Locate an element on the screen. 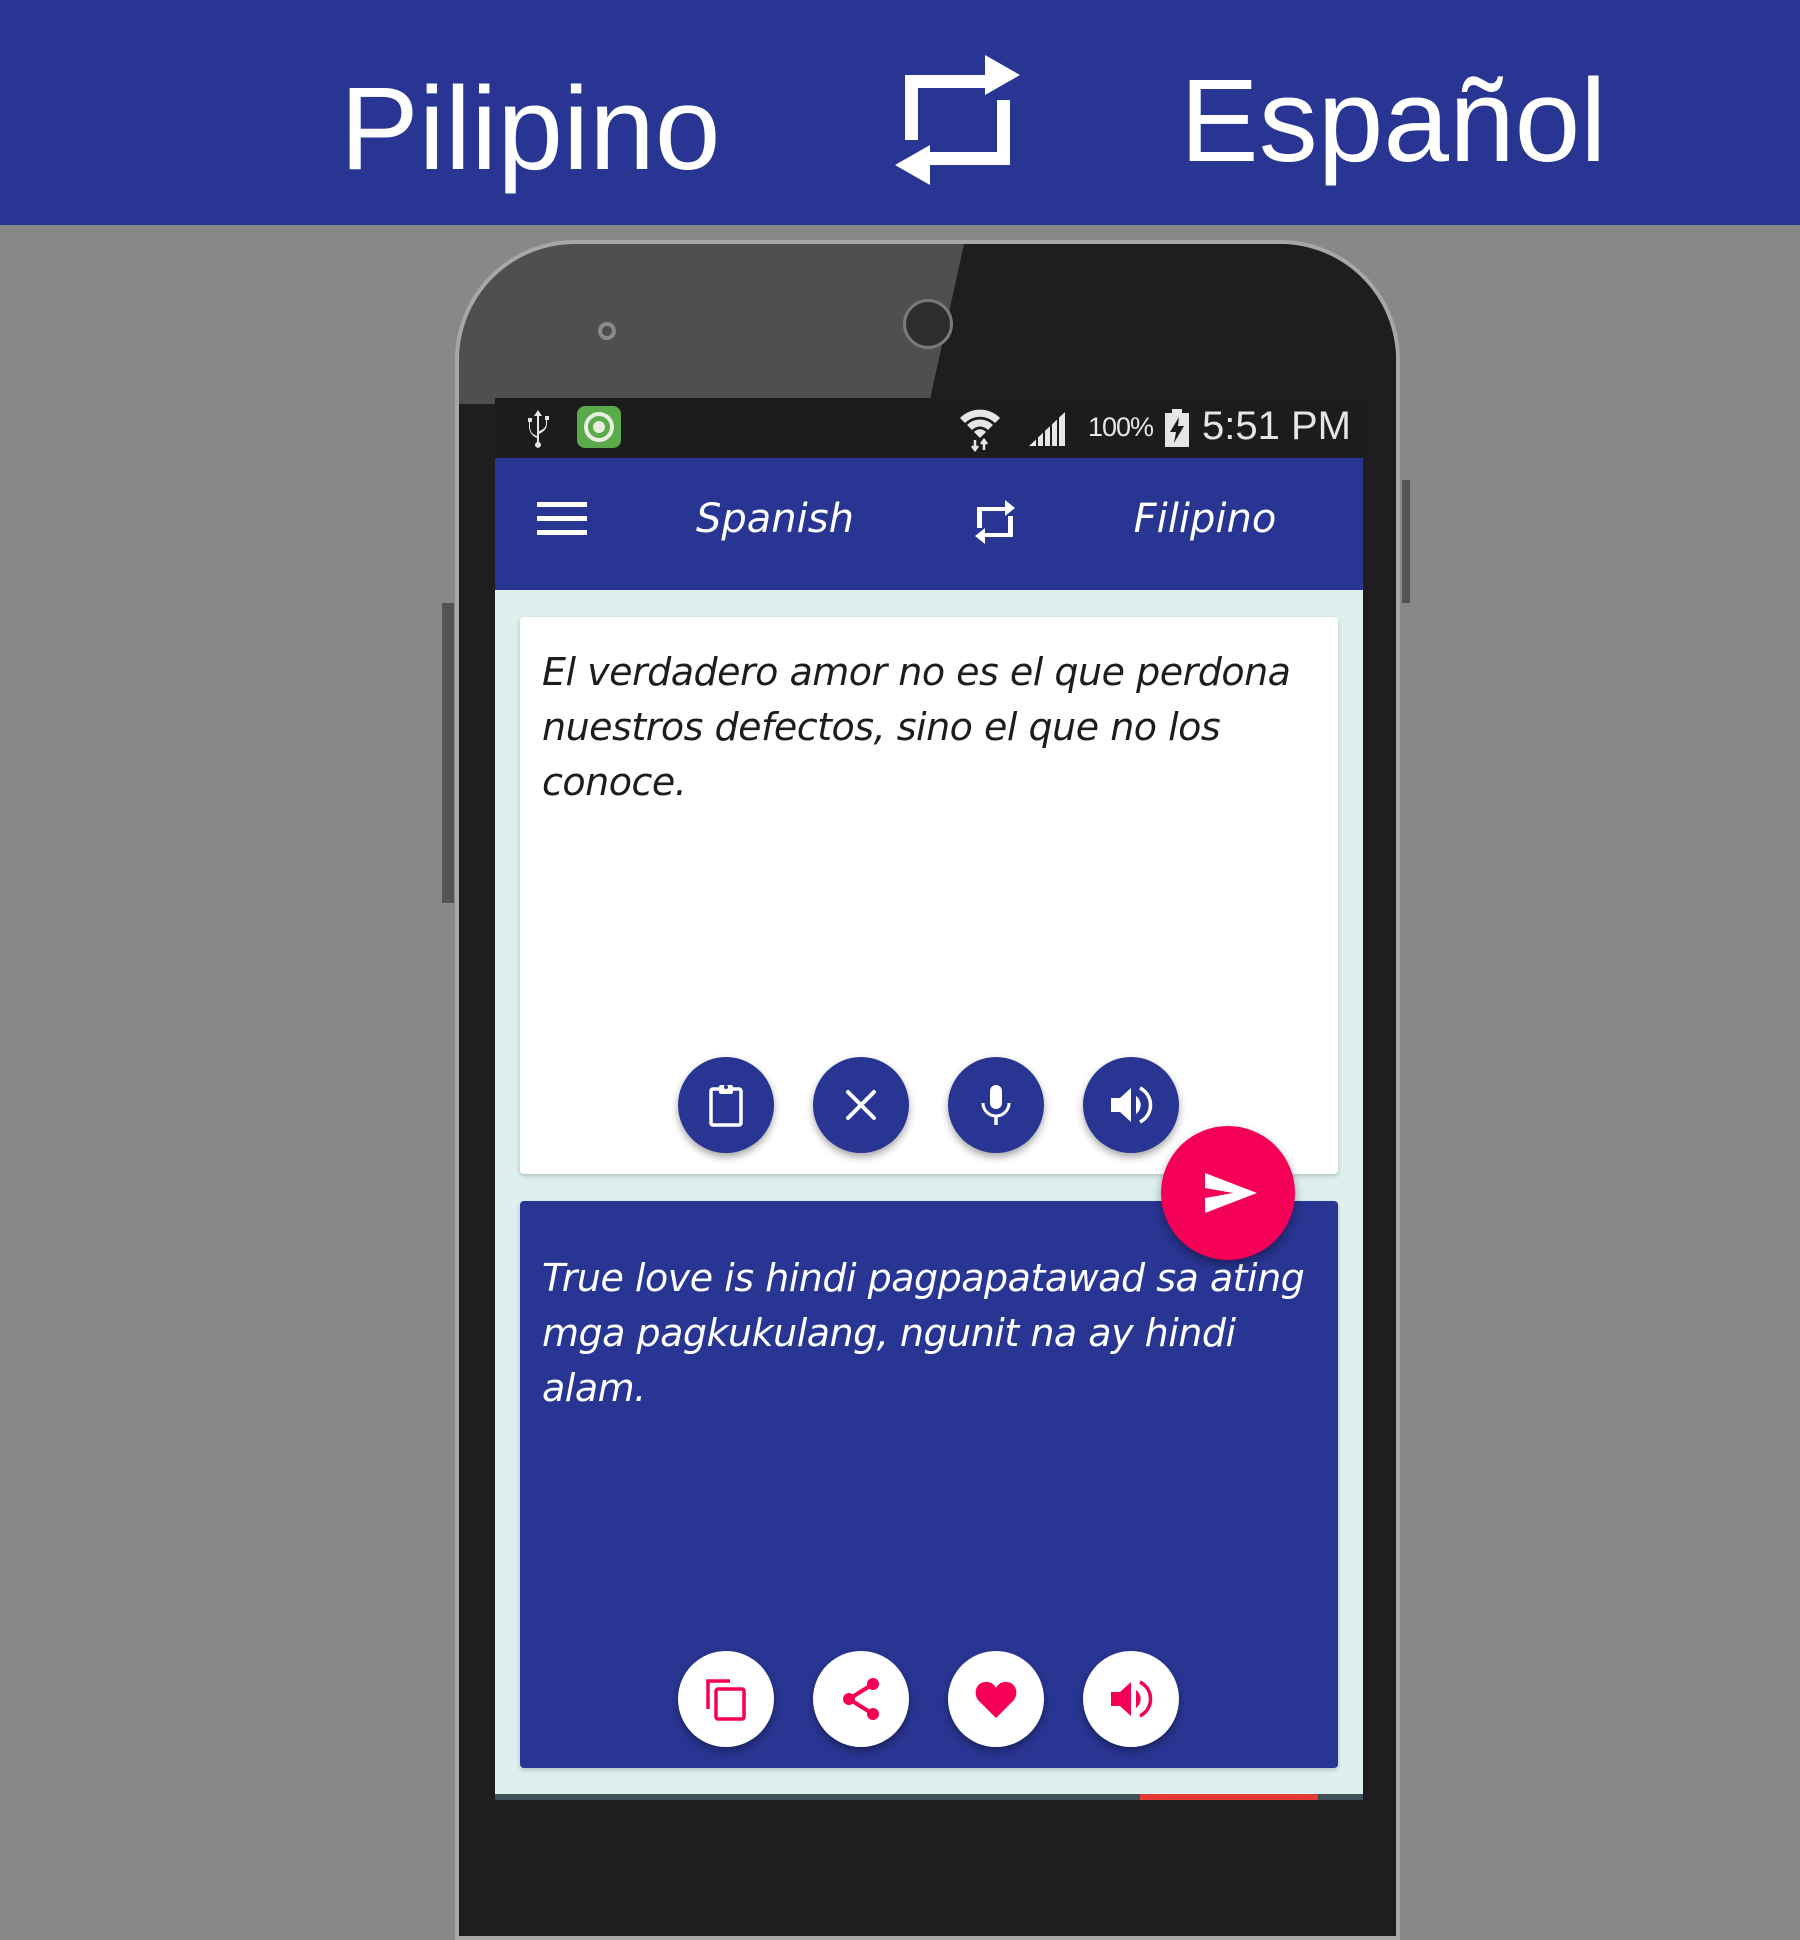 The height and width of the screenshot is (1940, 1800). paste-button is located at coordinates (726, 1105).